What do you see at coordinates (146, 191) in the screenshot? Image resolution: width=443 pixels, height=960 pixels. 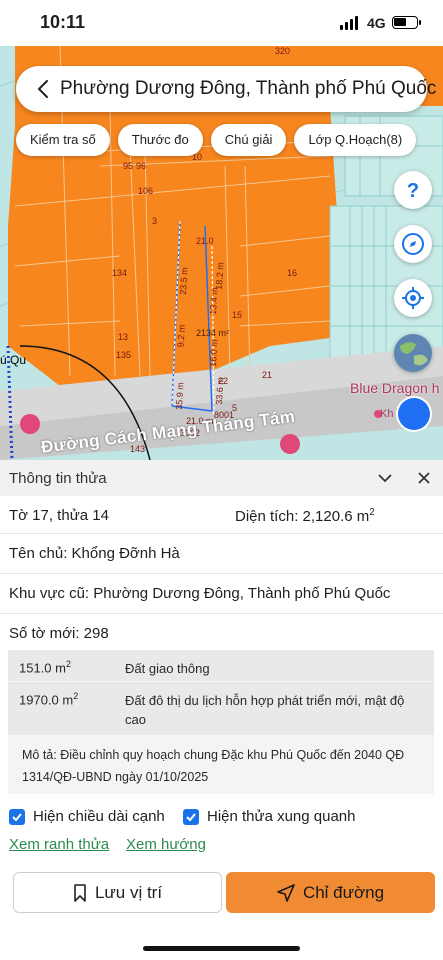 I see `parcel-label: 106` at bounding box center [146, 191].